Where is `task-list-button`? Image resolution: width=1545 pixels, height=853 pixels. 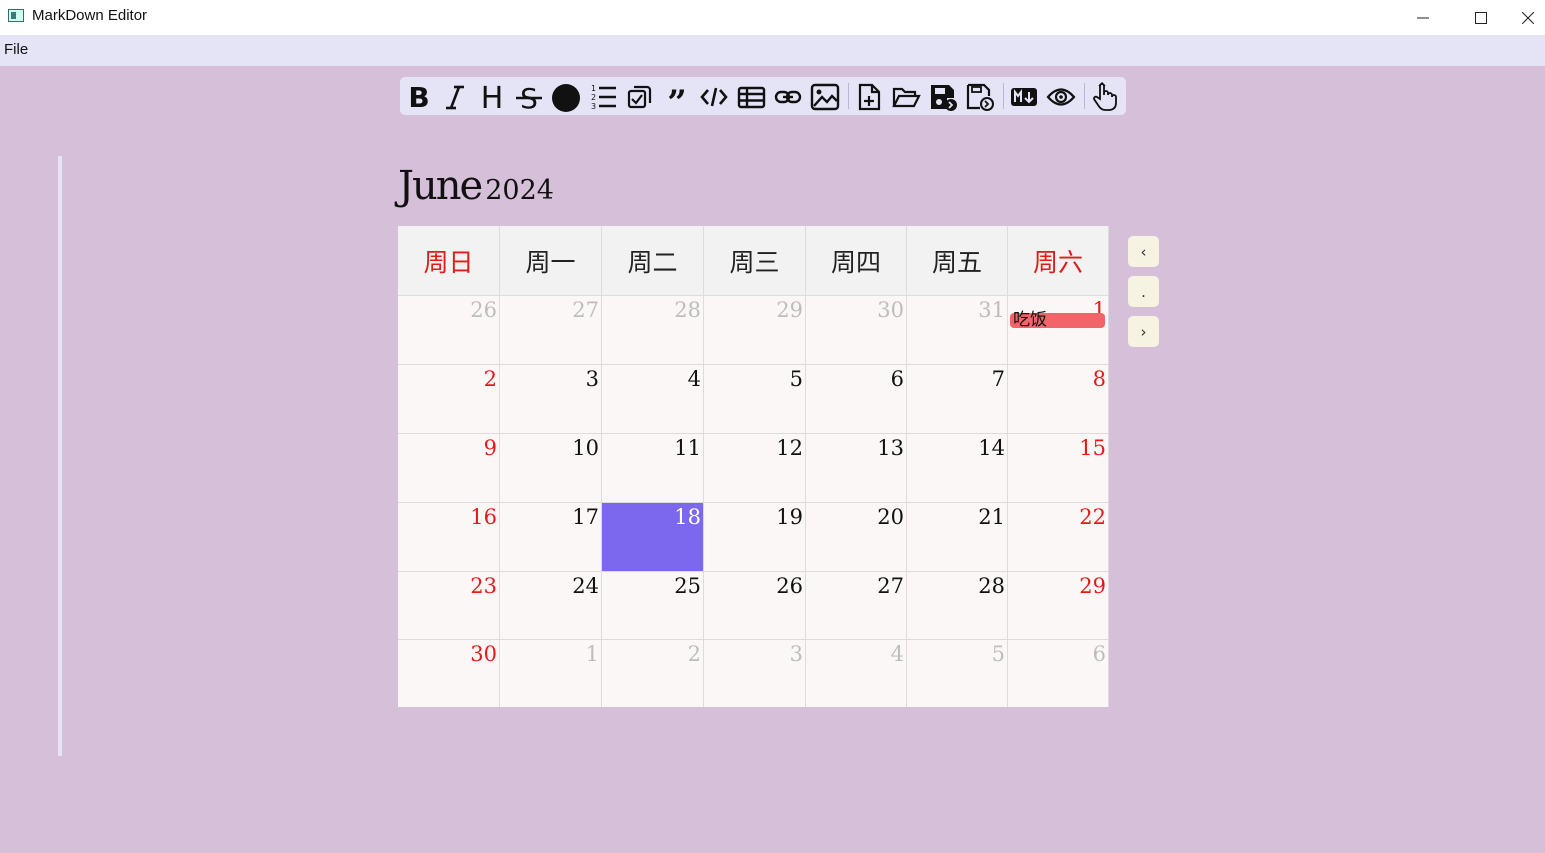
task-list-button is located at coordinates (640, 97).